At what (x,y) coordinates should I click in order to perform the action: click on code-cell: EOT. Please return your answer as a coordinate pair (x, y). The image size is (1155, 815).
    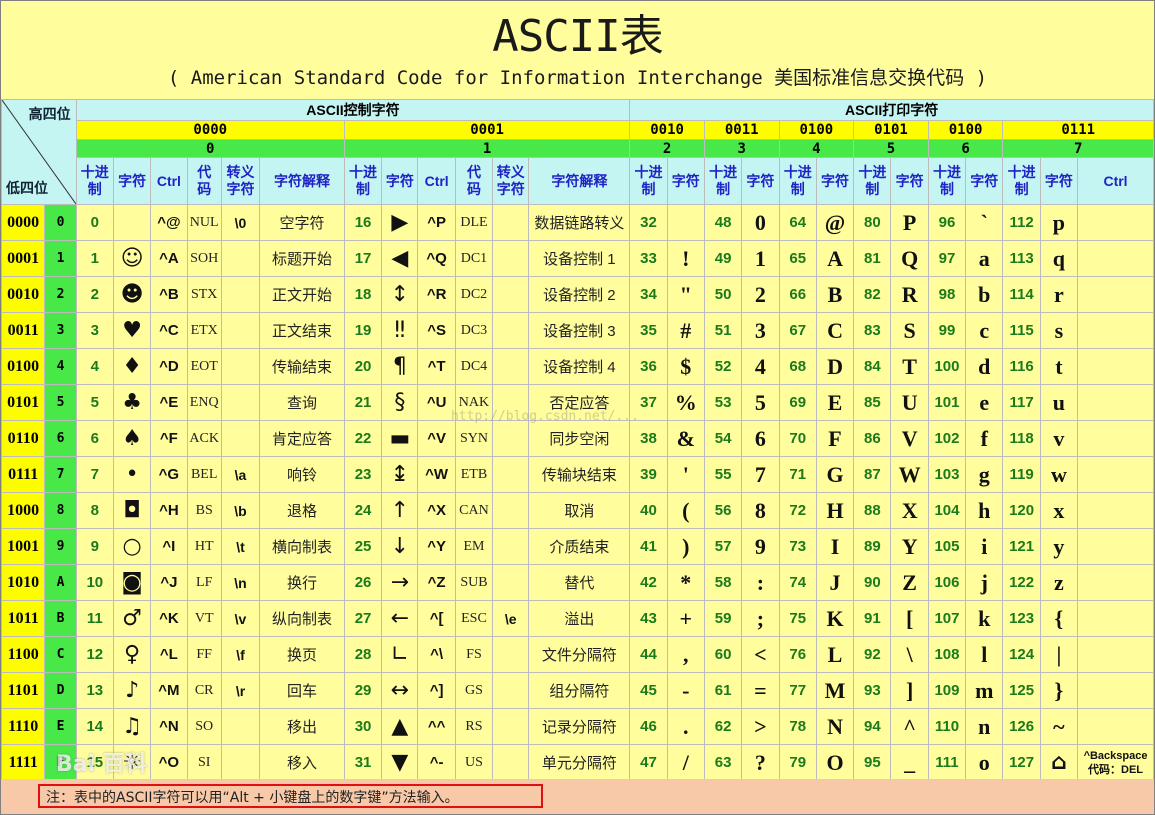
    Looking at the image, I should click on (204, 366).